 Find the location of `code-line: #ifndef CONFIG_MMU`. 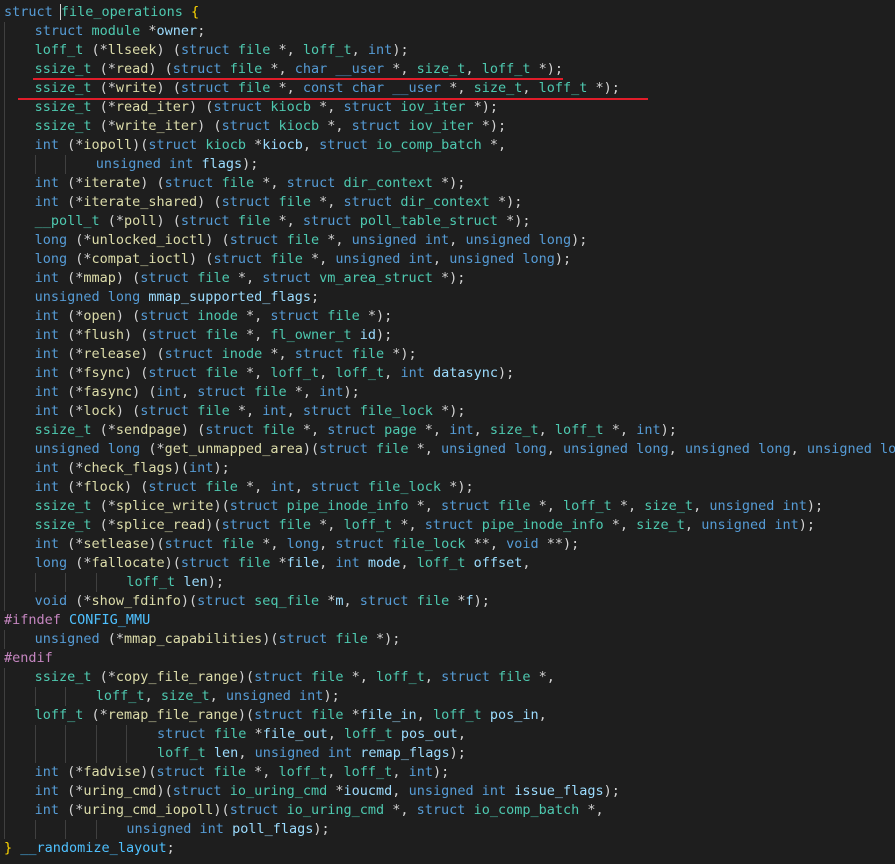

code-line: #ifndef CONFIG_MMU is located at coordinates (447, 620).